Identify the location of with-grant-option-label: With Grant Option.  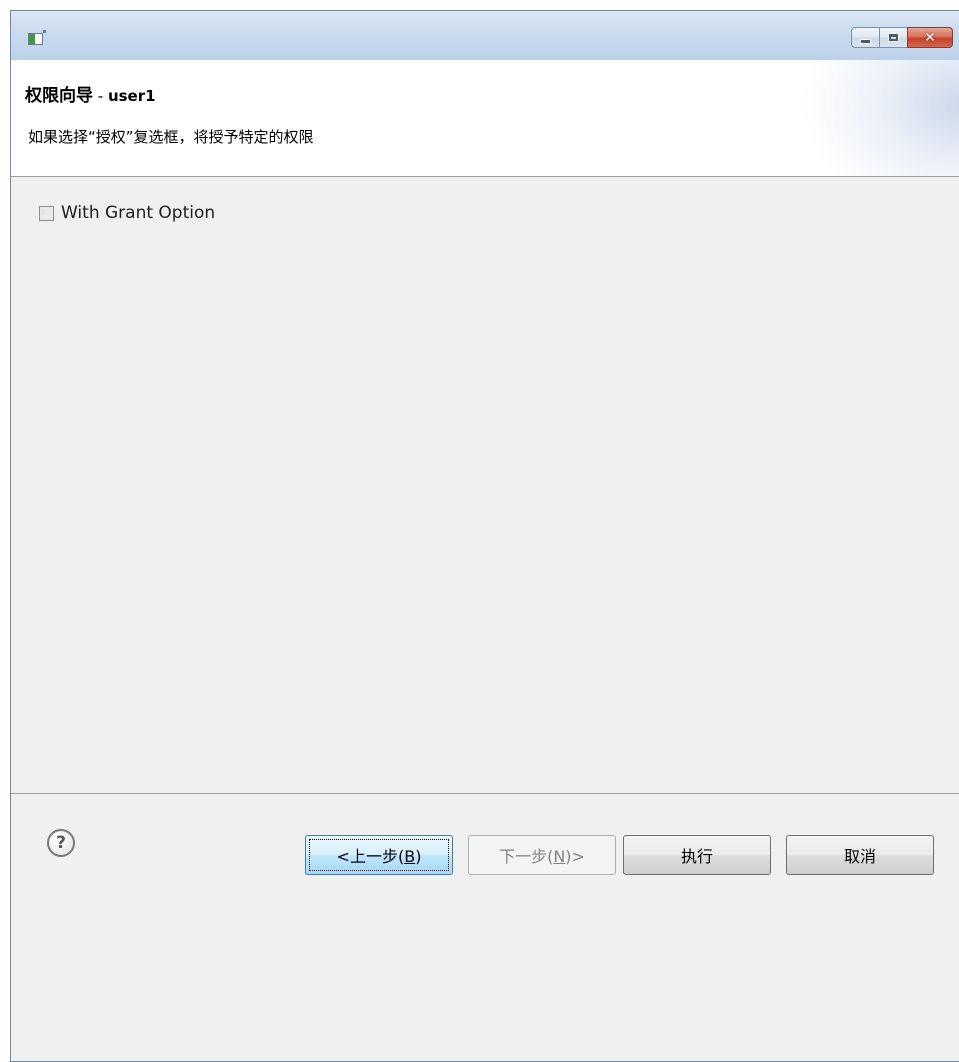
(138, 213).